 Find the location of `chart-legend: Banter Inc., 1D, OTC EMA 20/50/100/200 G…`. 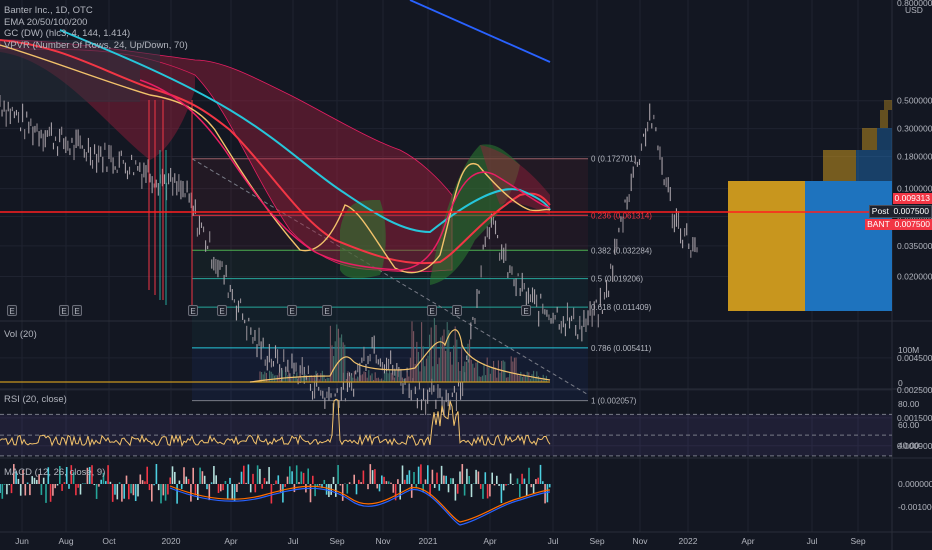

chart-legend: Banter Inc., 1D, OTC EMA 20/50/100/200 G… is located at coordinates (96, 28).